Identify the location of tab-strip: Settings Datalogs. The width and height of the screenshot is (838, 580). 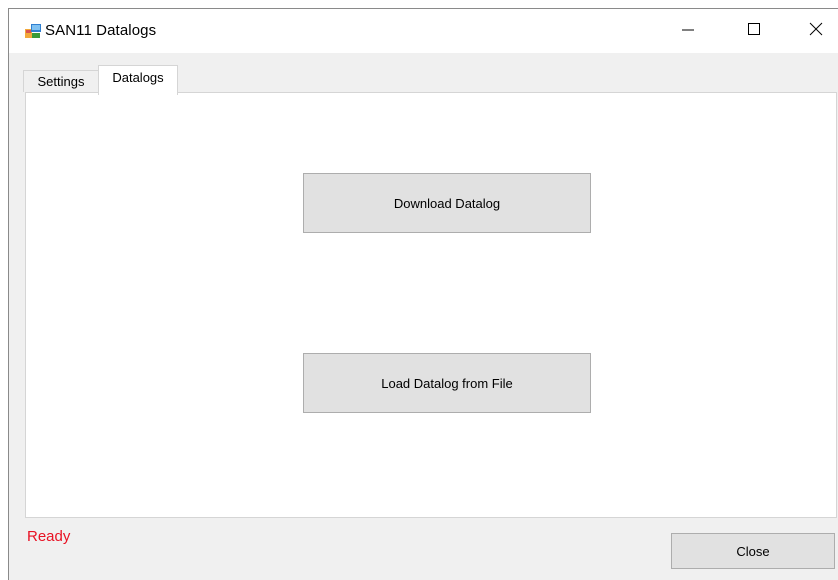
(423, 74).